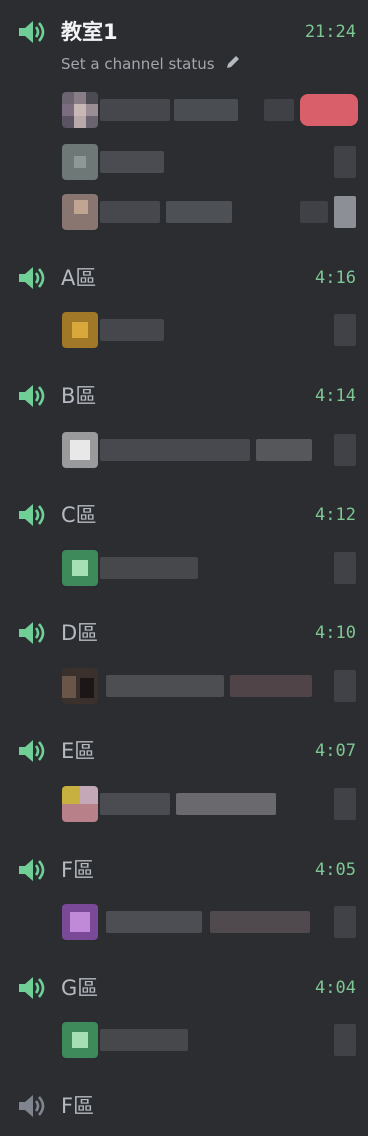  I want to click on voice-channel-a: A區 4:16, so click(184, 278).